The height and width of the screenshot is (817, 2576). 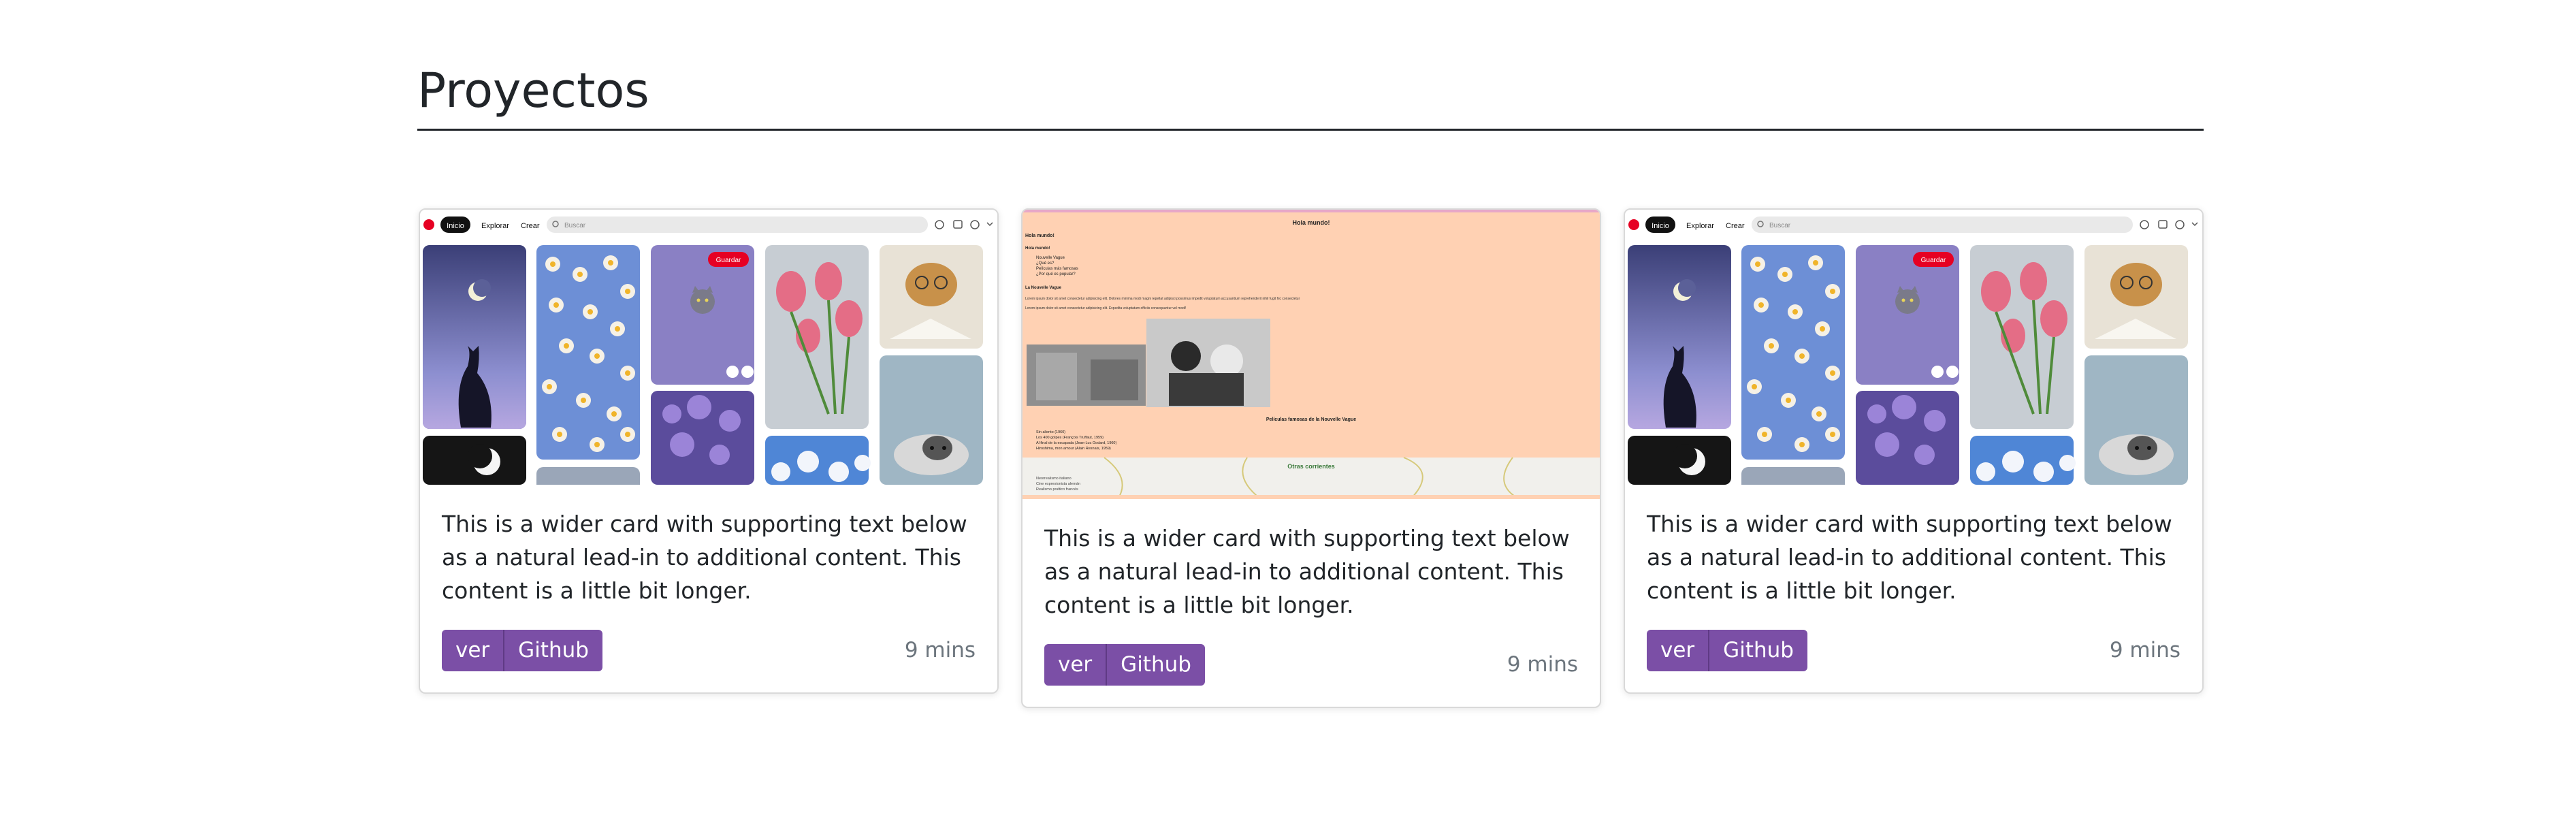 What do you see at coordinates (1056, 274) in the screenshot?
I see `web-bullet: ¿Por qué es popular?` at bounding box center [1056, 274].